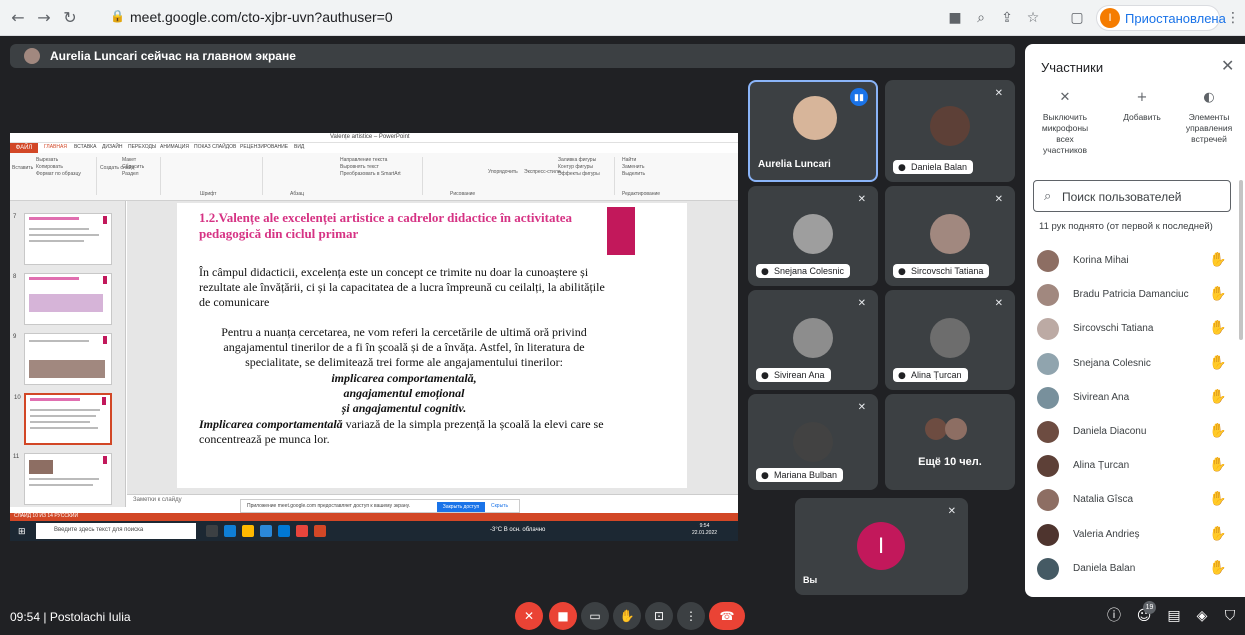  What do you see at coordinates (813, 131) in the screenshot?
I see `participant-tile: ▮▮ Aurelia Luncari` at bounding box center [813, 131].